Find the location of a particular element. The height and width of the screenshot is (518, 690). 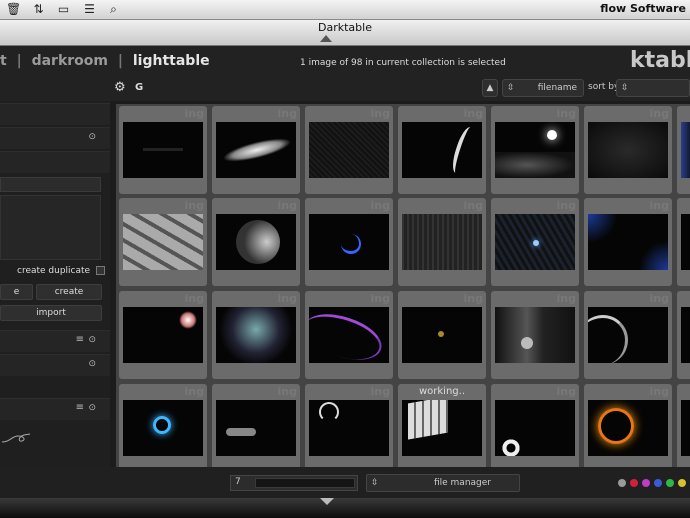

checkbox-box is located at coordinates (101, 270).